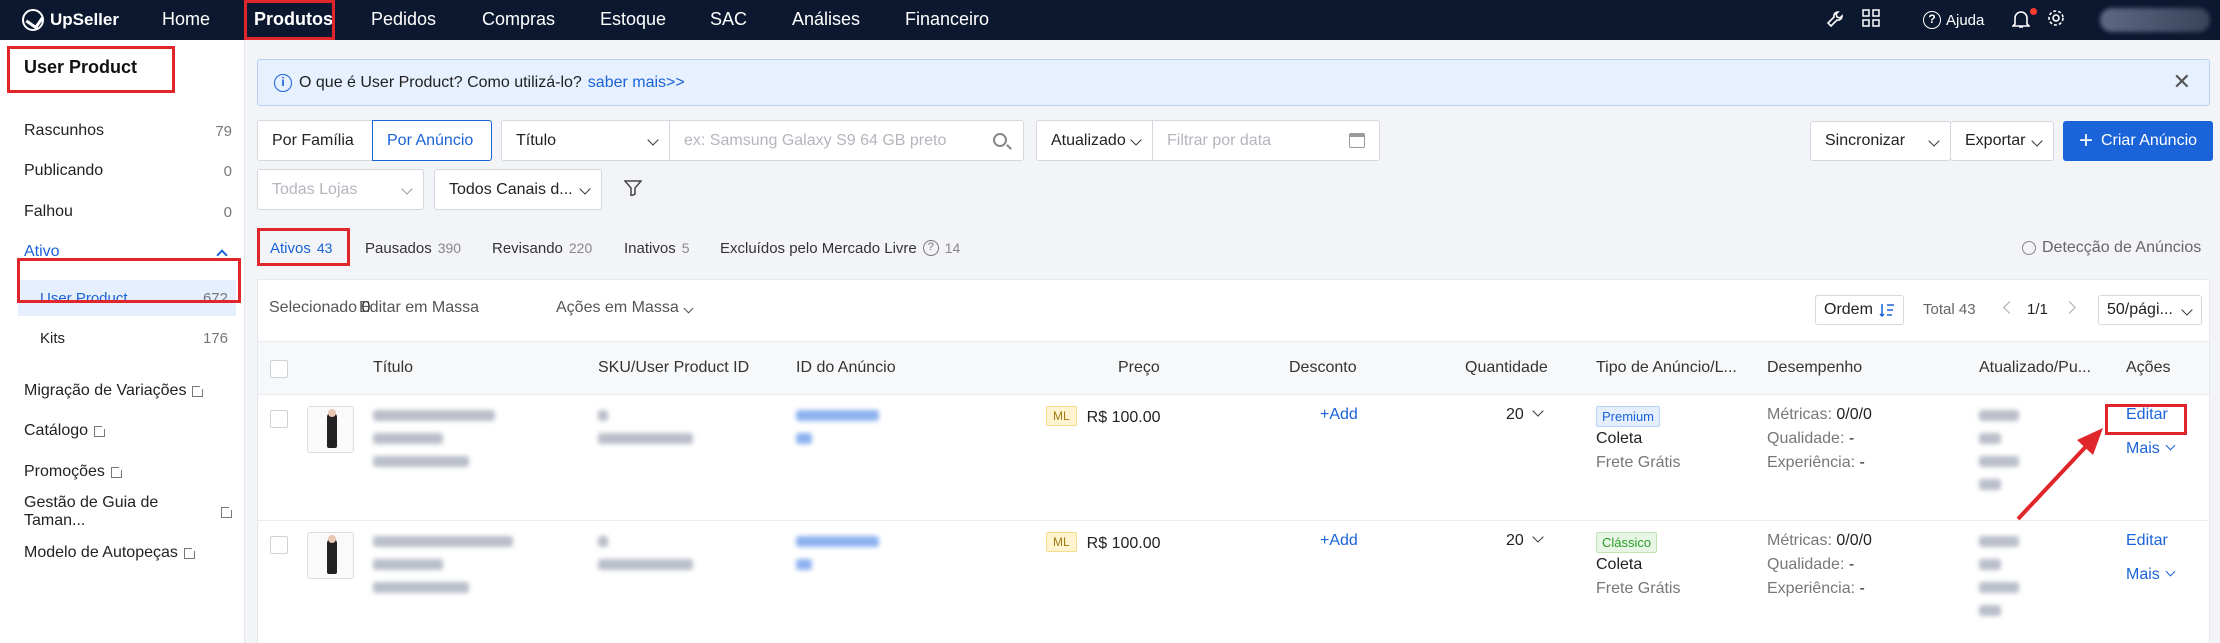  Describe the element at coordinates (636, 83) in the screenshot. I see `learn-more-link: saber mais>>` at that location.